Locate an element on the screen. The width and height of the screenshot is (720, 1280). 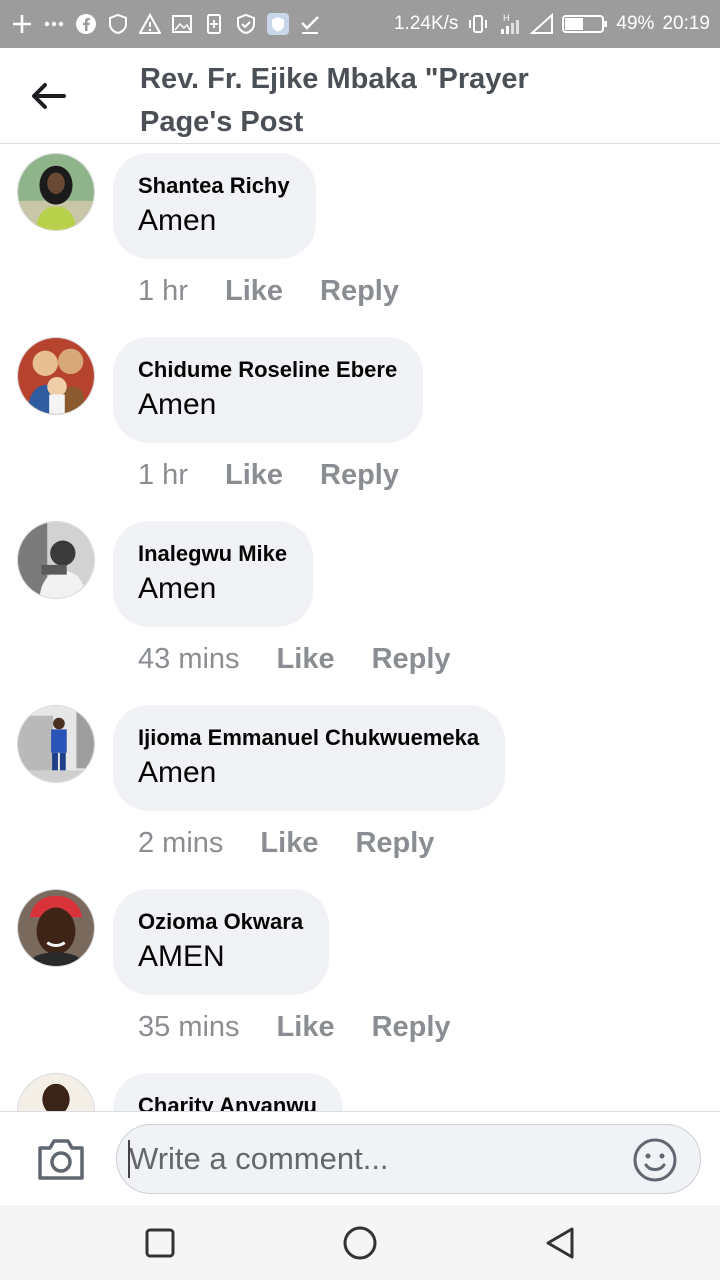
camera-icon is located at coordinates (61, 1159).